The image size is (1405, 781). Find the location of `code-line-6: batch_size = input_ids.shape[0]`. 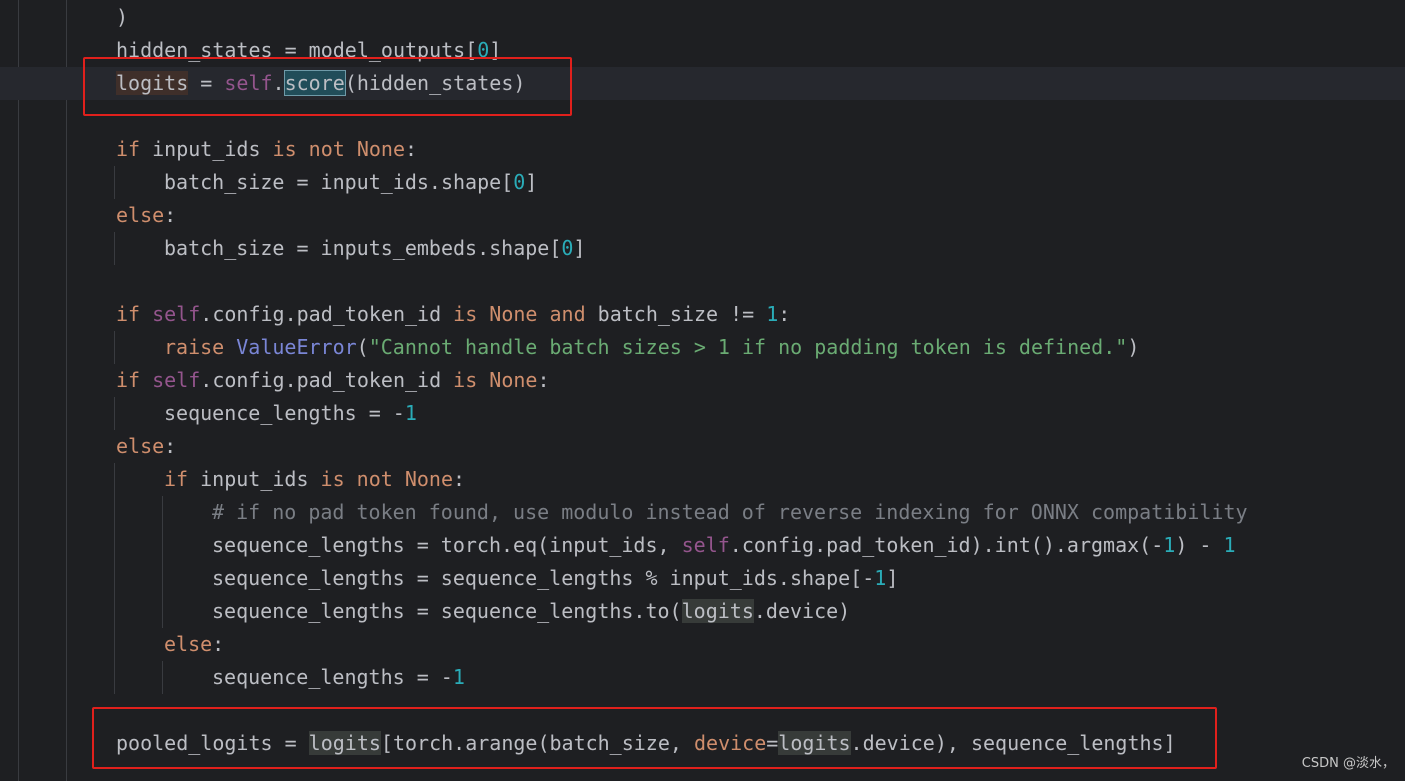

code-line-6: batch_size = input_ids.shape[0] is located at coordinates (350, 182).